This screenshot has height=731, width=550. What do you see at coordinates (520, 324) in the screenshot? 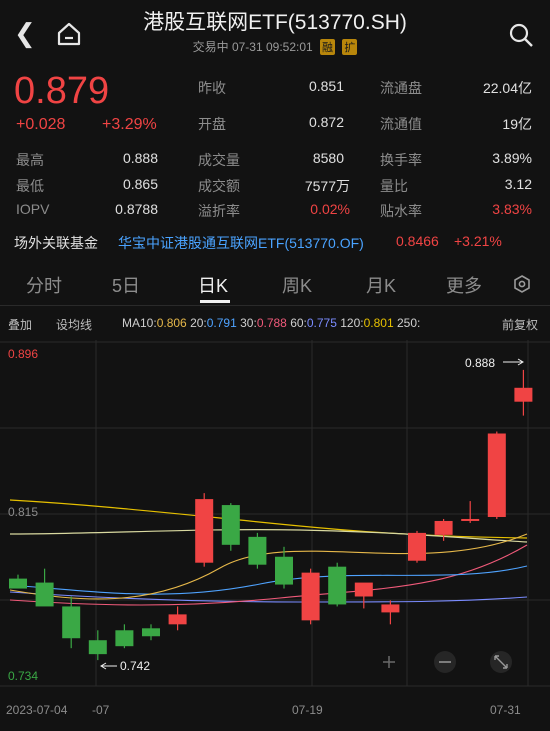
I see `adjust-button: 前复权` at bounding box center [520, 324].